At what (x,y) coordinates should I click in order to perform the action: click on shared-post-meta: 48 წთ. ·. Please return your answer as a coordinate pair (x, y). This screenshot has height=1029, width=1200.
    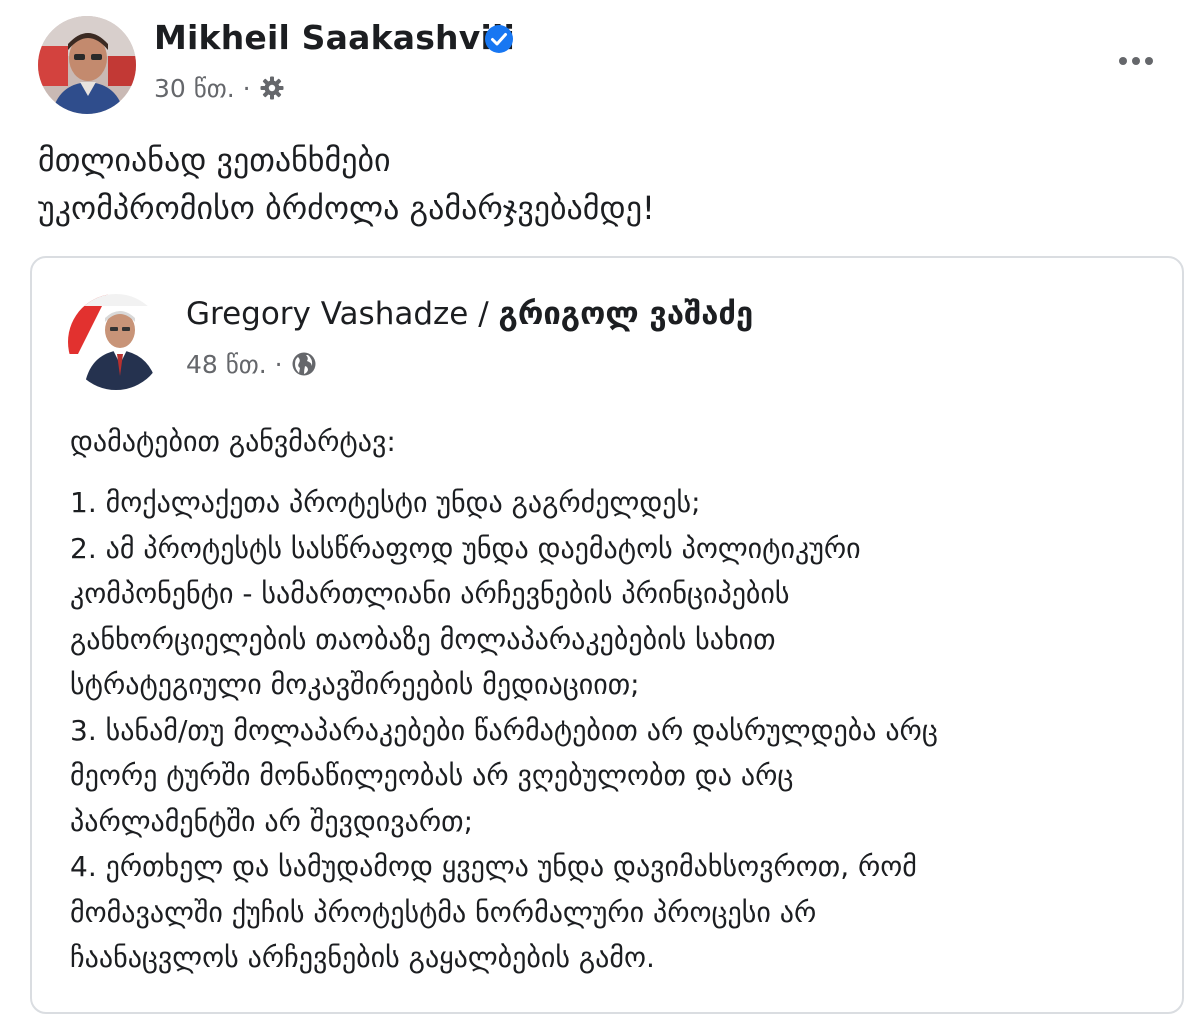
    Looking at the image, I should click on (251, 364).